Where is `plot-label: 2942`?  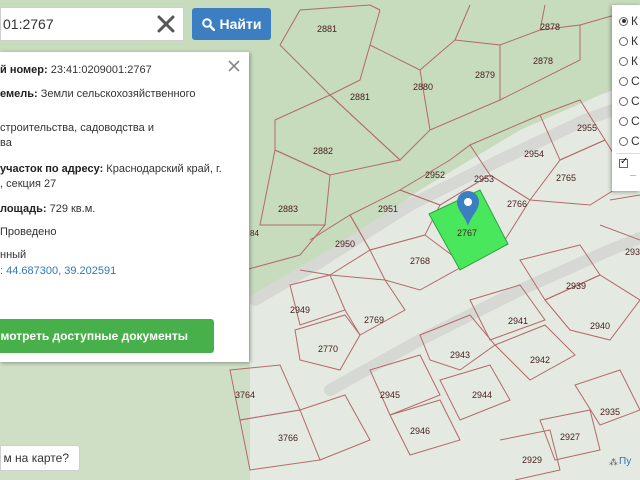
plot-label: 2942 is located at coordinates (540, 360).